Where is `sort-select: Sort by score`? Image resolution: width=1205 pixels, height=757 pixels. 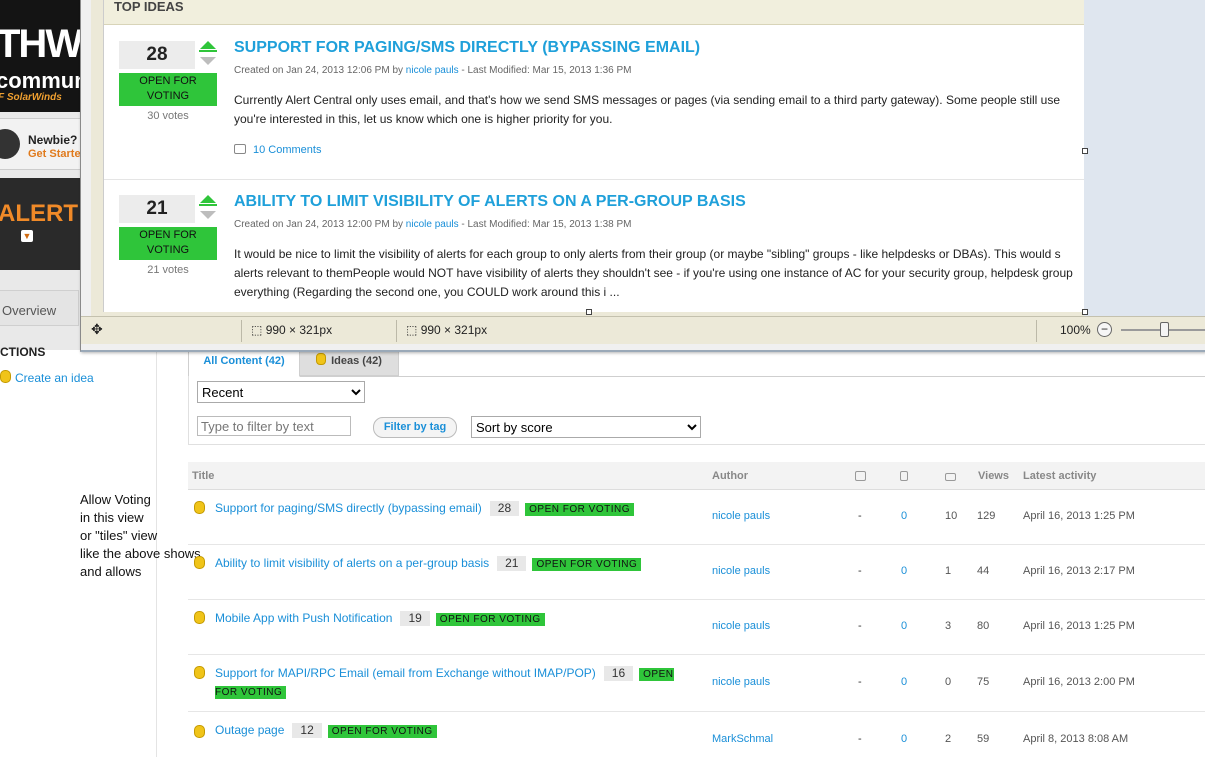 sort-select: Sort by score is located at coordinates (586, 427).